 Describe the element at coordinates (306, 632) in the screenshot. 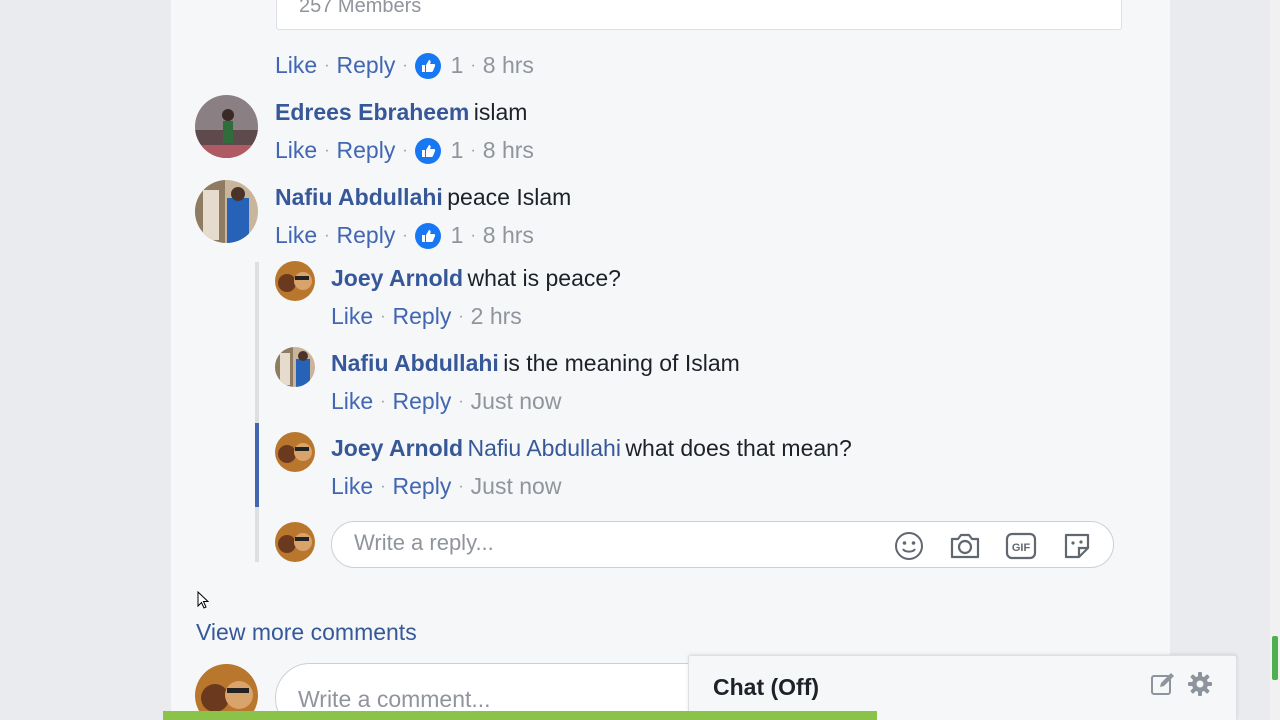

I see `view-more-comments-link: View more comments` at that location.